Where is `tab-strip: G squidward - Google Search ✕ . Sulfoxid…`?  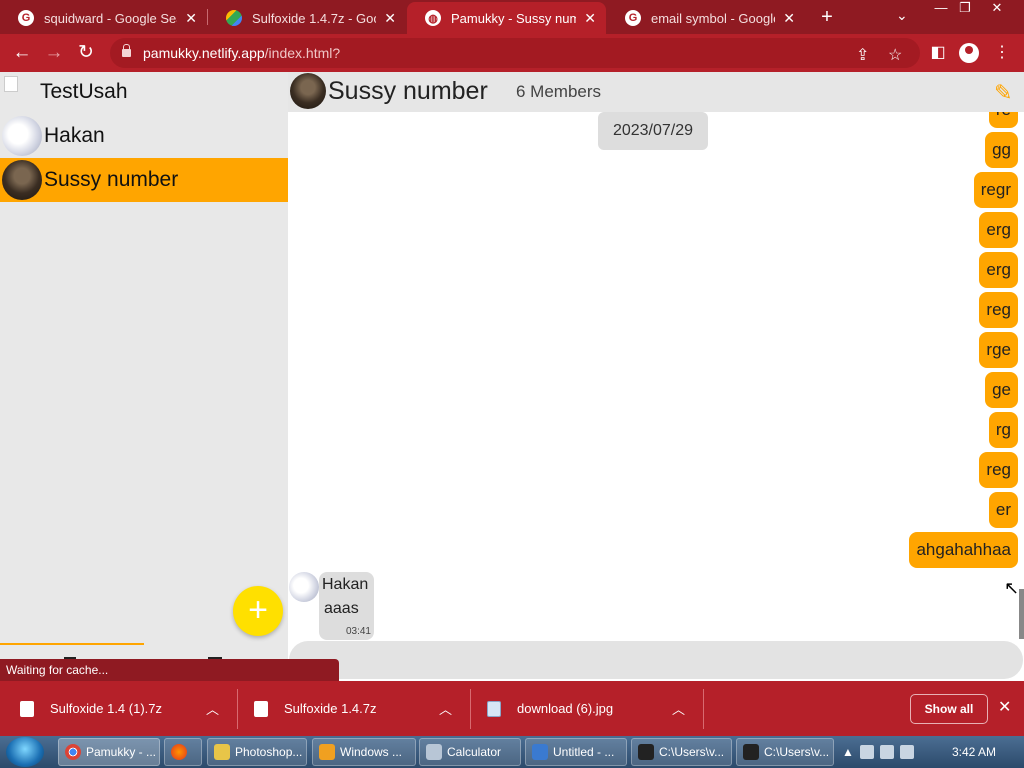
tab-strip: G squidward - Google Search ✕ . Sulfoxid… is located at coordinates (512, 17).